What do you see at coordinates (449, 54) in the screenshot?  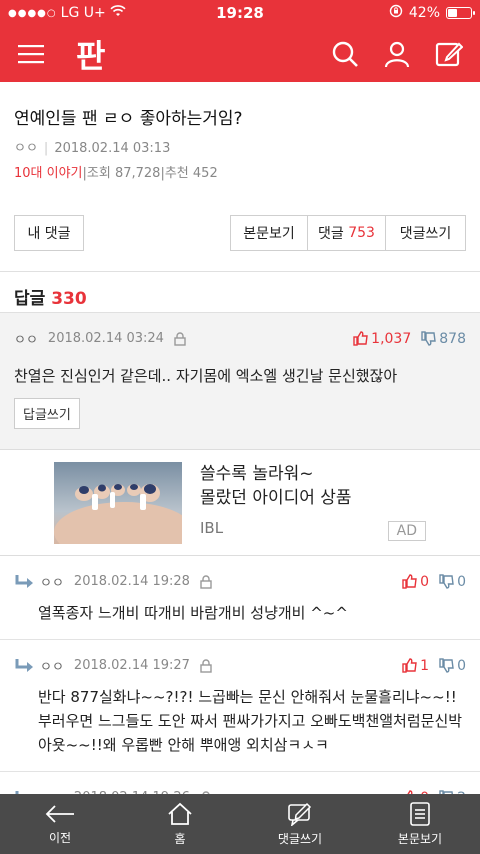 I see `write-icon` at bounding box center [449, 54].